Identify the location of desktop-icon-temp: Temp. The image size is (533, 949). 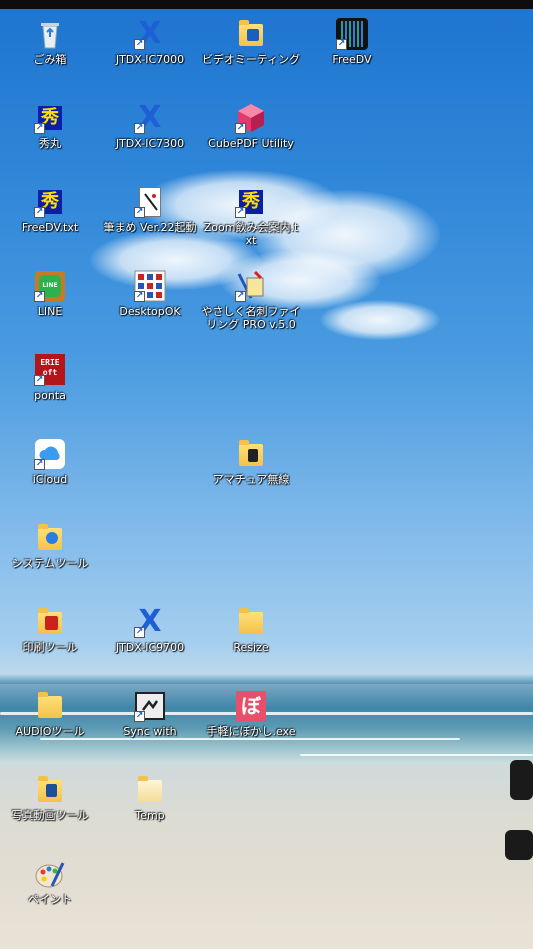
(150, 798).